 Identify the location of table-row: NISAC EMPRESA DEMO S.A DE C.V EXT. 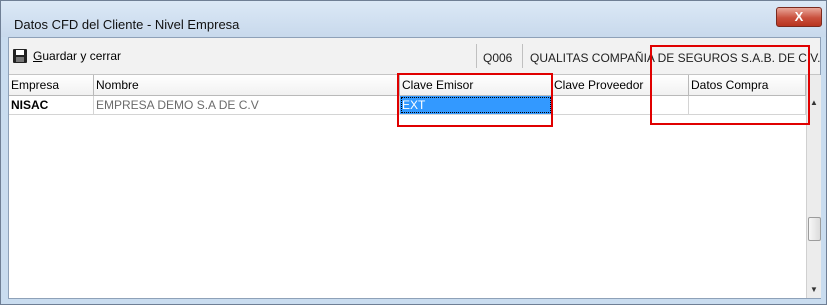
(407, 105).